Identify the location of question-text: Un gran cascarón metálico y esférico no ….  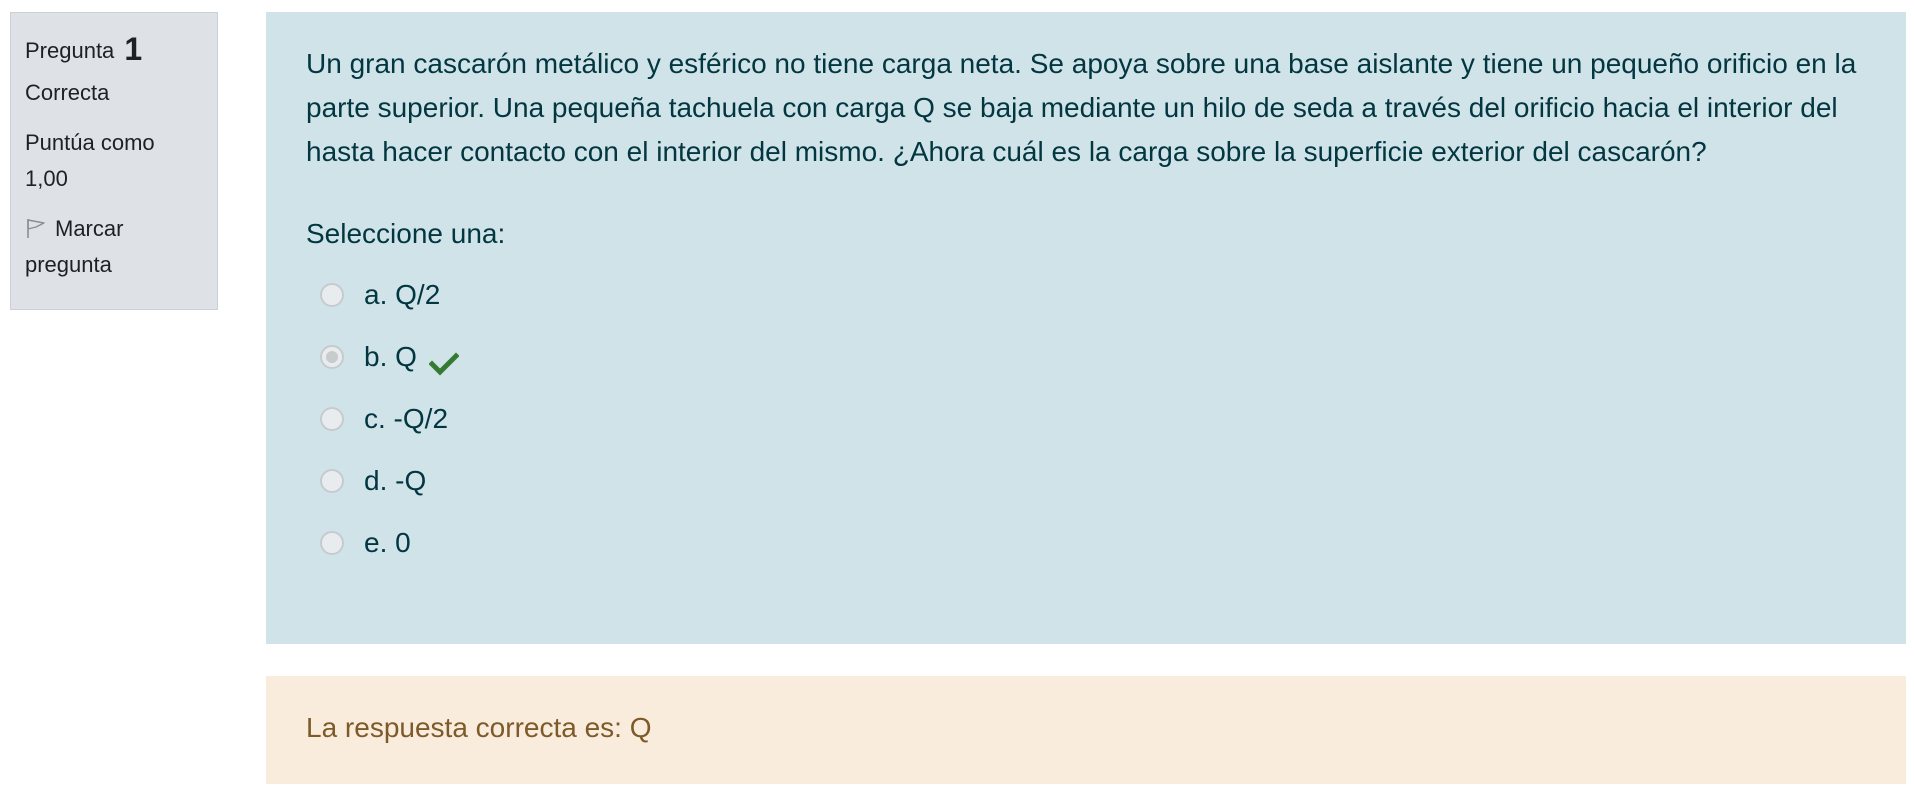
(1081, 107).